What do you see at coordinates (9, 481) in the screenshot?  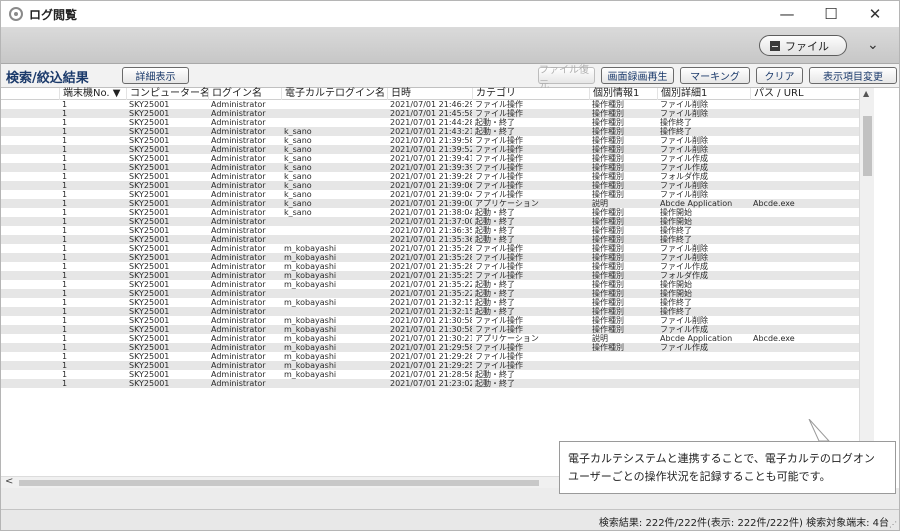 I see `scroll-left-icon: <` at bounding box center [9, 481].